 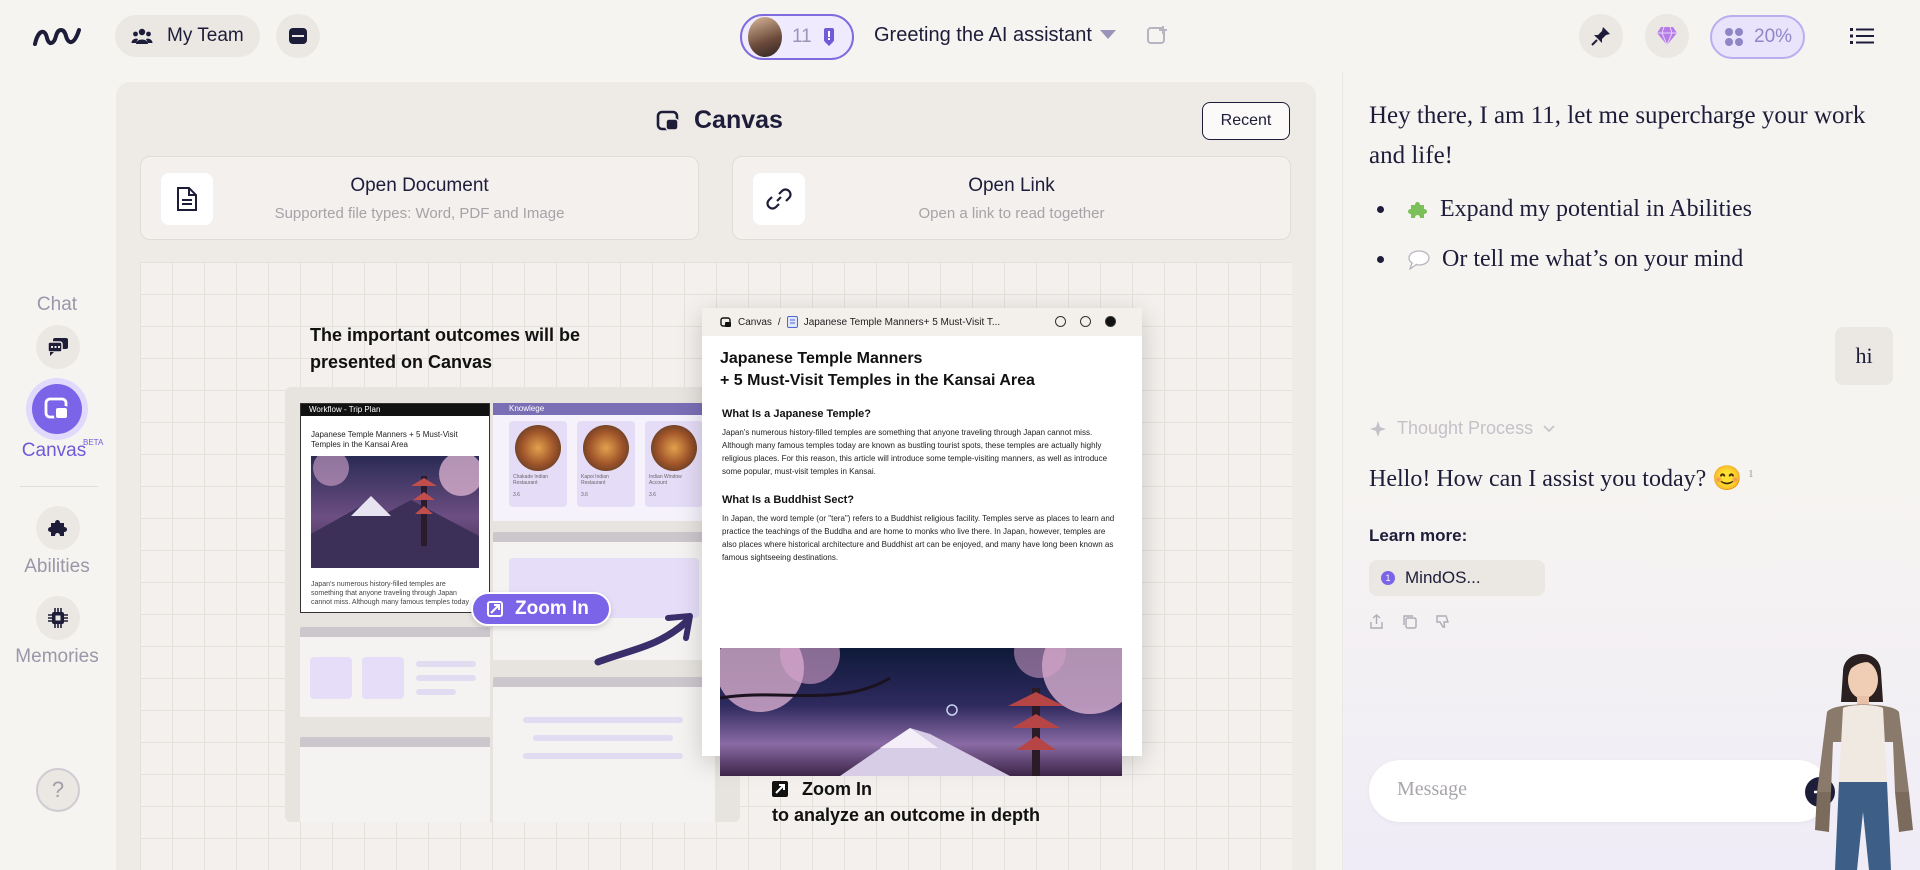 I want to click on open-link-subtitle: Open a link to read together, so click(x=1011, y=213).